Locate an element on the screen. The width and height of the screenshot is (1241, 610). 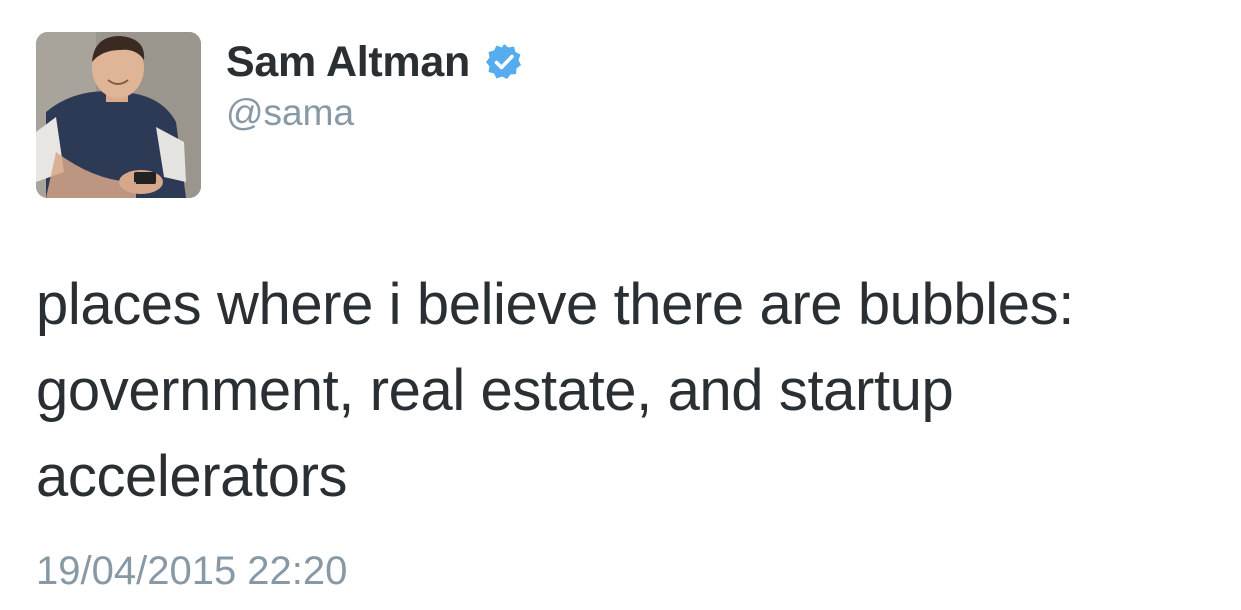
tweet-text-line: accelerators is located at coordinates (192, 476).